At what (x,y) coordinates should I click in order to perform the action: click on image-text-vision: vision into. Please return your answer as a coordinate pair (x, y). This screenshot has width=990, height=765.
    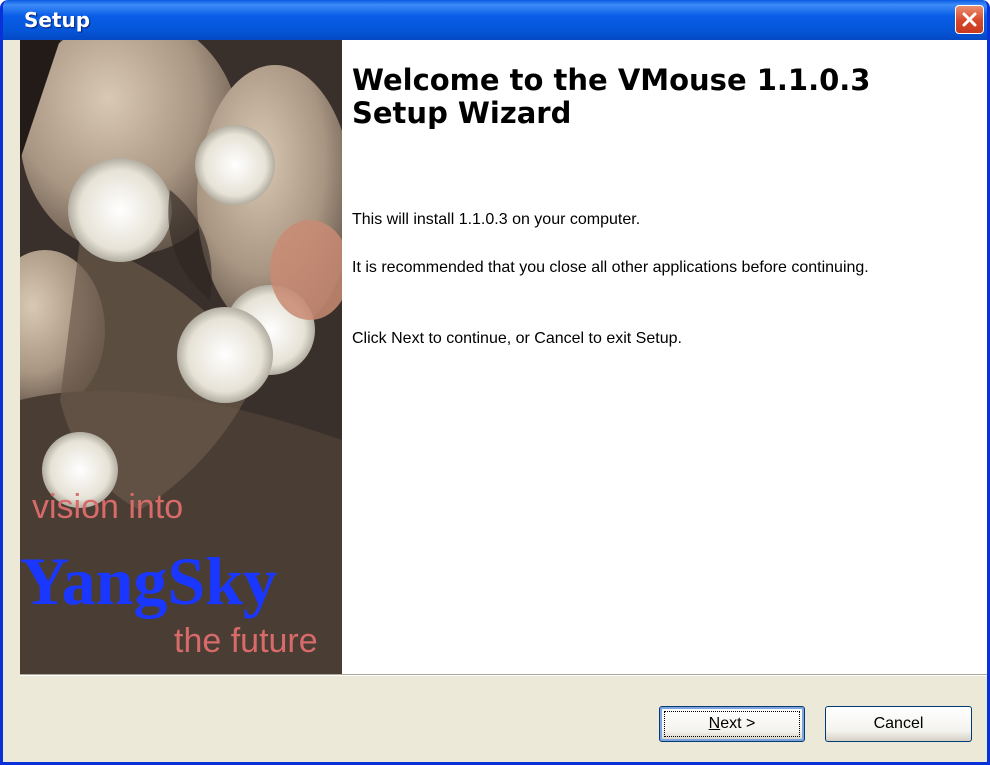
    Looking at the image, I should click on (108, 507).